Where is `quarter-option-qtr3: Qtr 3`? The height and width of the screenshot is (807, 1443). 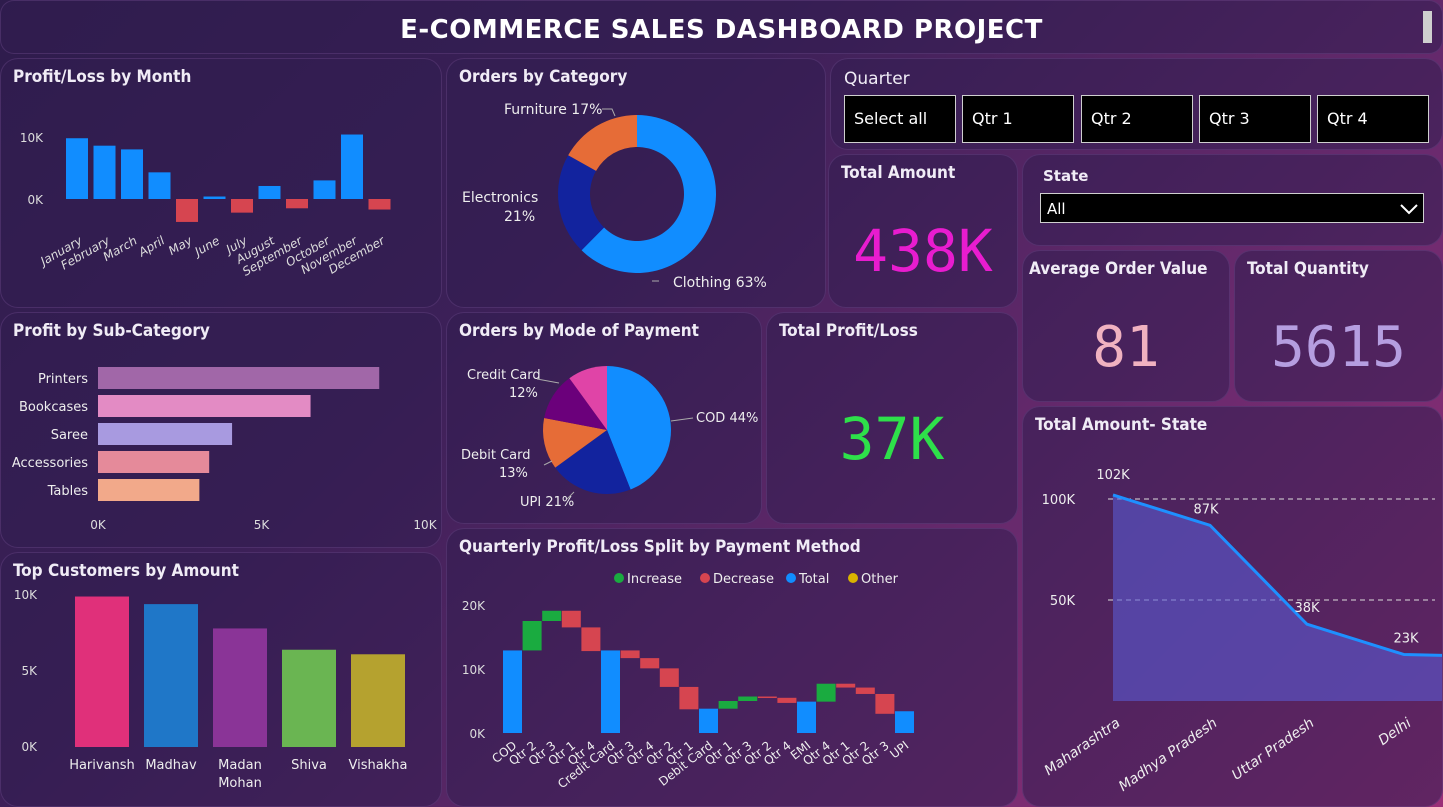 quarter-option-qtr3: Qtr 3 is located at coordinates (1255, 119).